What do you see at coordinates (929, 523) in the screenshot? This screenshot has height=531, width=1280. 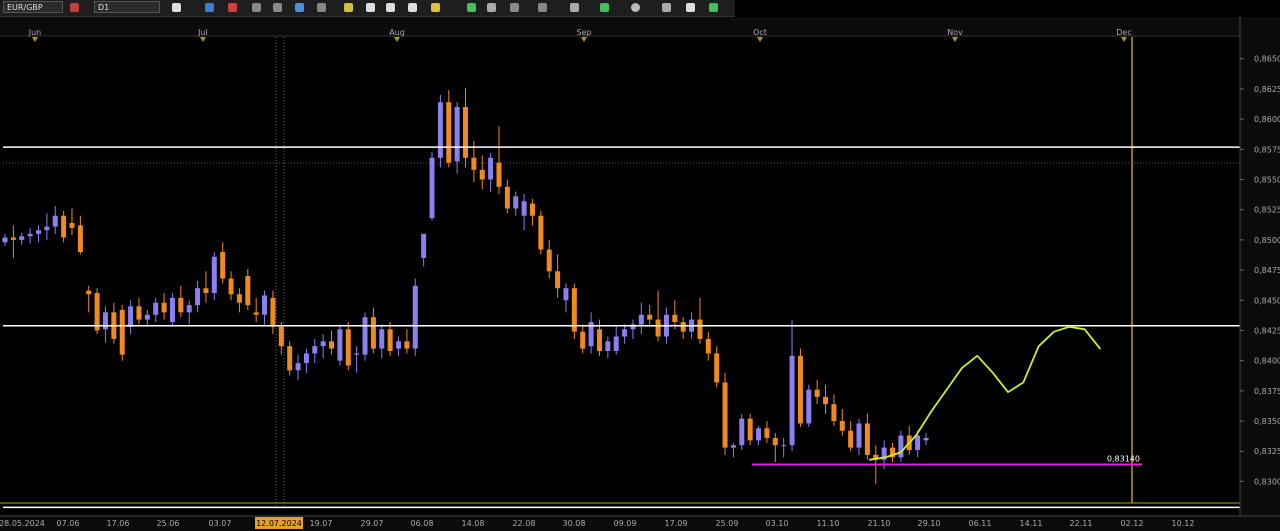 I see `date-label: 29.10` at bounding box center [929, 523].